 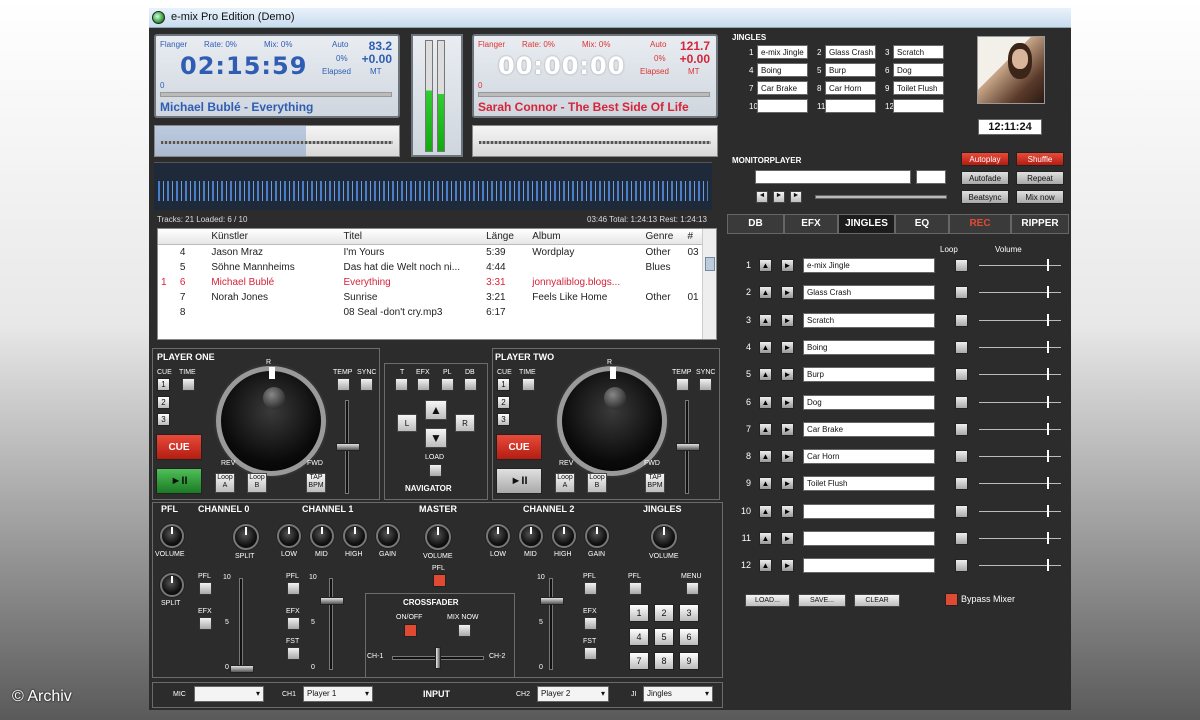 What do you see at coordinates (833, 177) in the screenshot?
I see `monitor-track-field` at bounding box center [833, 177].